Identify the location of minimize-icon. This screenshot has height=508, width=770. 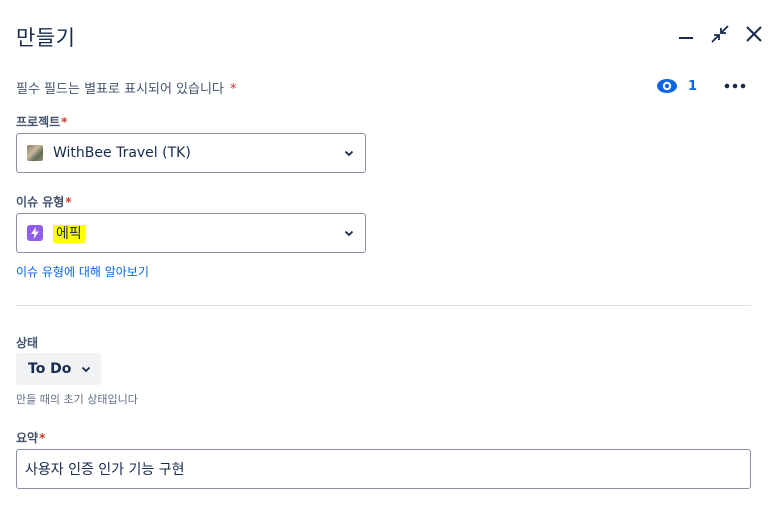
(686, 38).